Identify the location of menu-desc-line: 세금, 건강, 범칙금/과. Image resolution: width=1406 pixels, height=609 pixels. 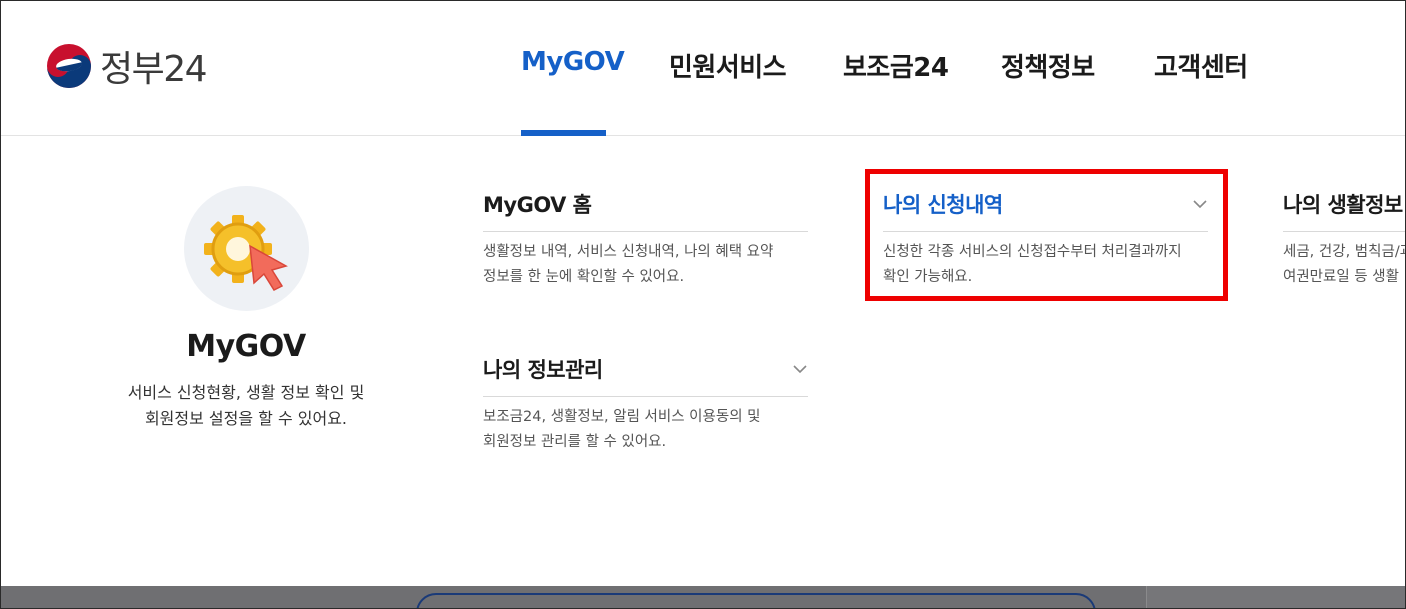
(1344, 252).